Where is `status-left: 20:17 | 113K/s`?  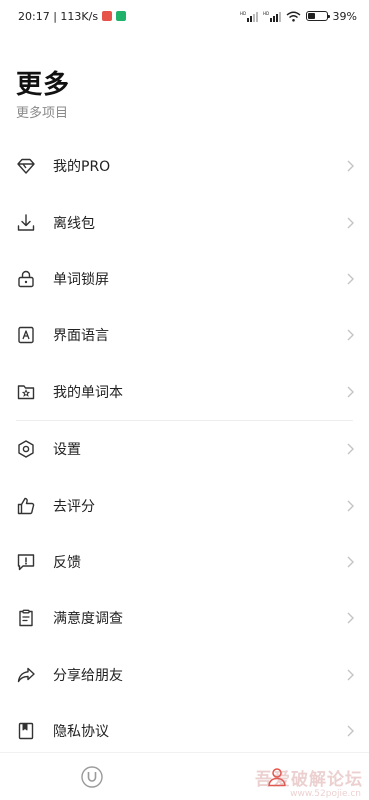 status-left: 20:17 | 113K/s is located at coordinates (72, 16).